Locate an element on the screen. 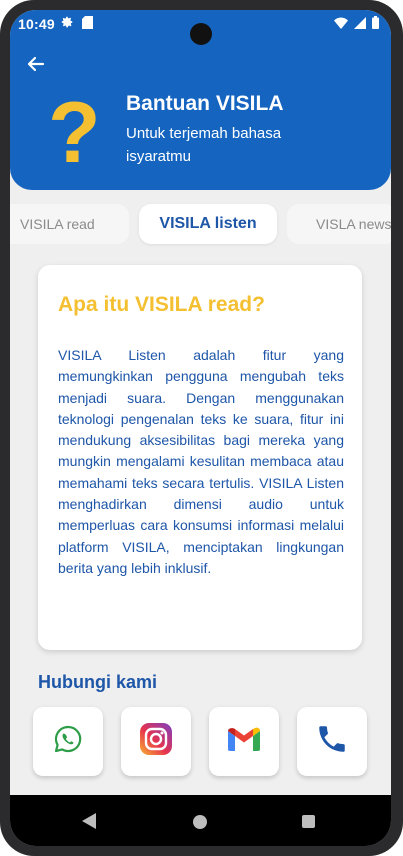  tab-visila-news: VISLA news is located at coordinates (339, 224).